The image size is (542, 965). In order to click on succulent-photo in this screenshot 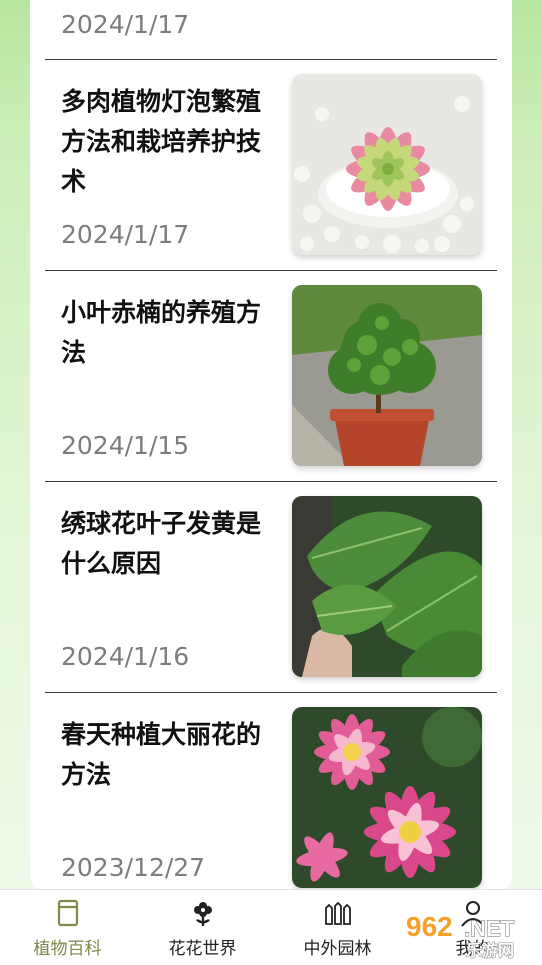, I will do `click(387, 164)`.